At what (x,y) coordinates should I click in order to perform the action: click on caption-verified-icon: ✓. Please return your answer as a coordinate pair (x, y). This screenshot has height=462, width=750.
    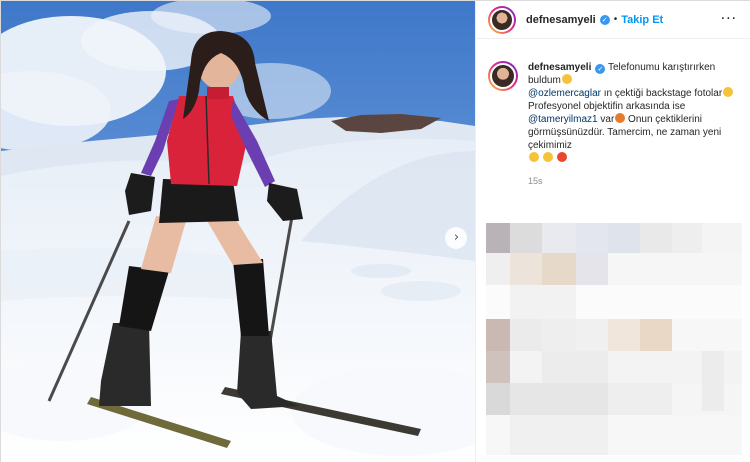
    Looking at the image, I should click on (600, 69).